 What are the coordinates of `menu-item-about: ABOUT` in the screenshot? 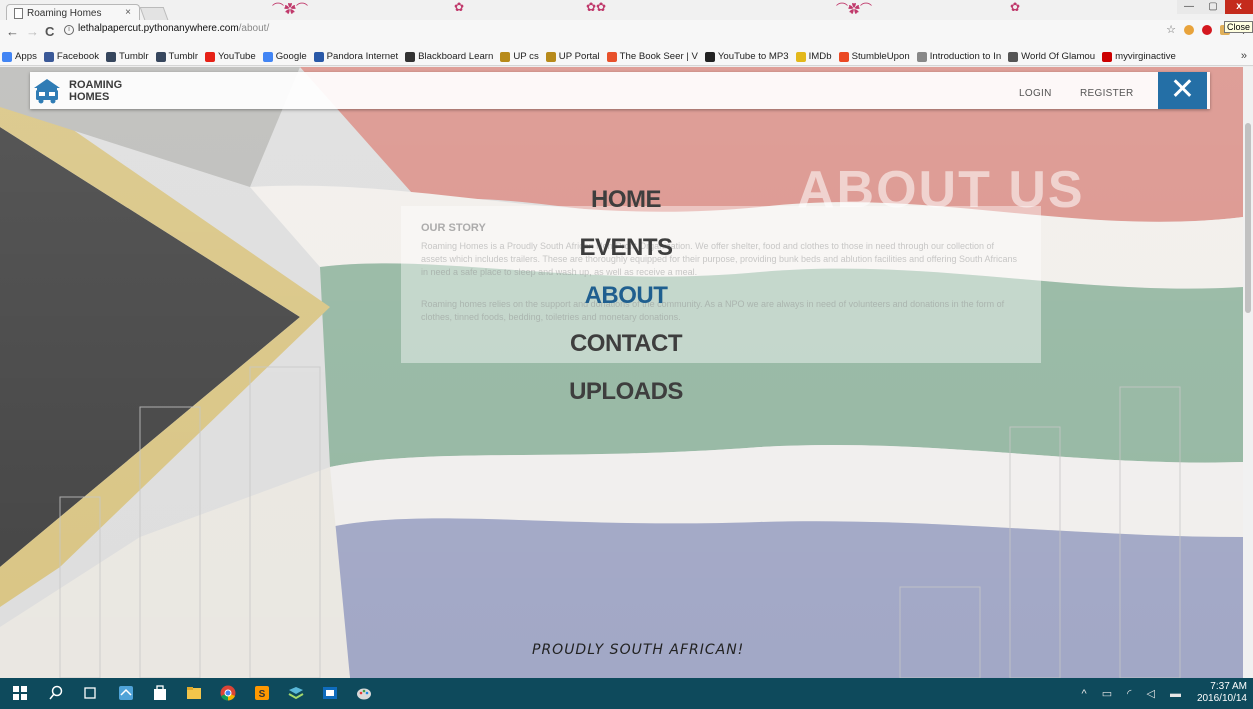 It's located at (626, 296).